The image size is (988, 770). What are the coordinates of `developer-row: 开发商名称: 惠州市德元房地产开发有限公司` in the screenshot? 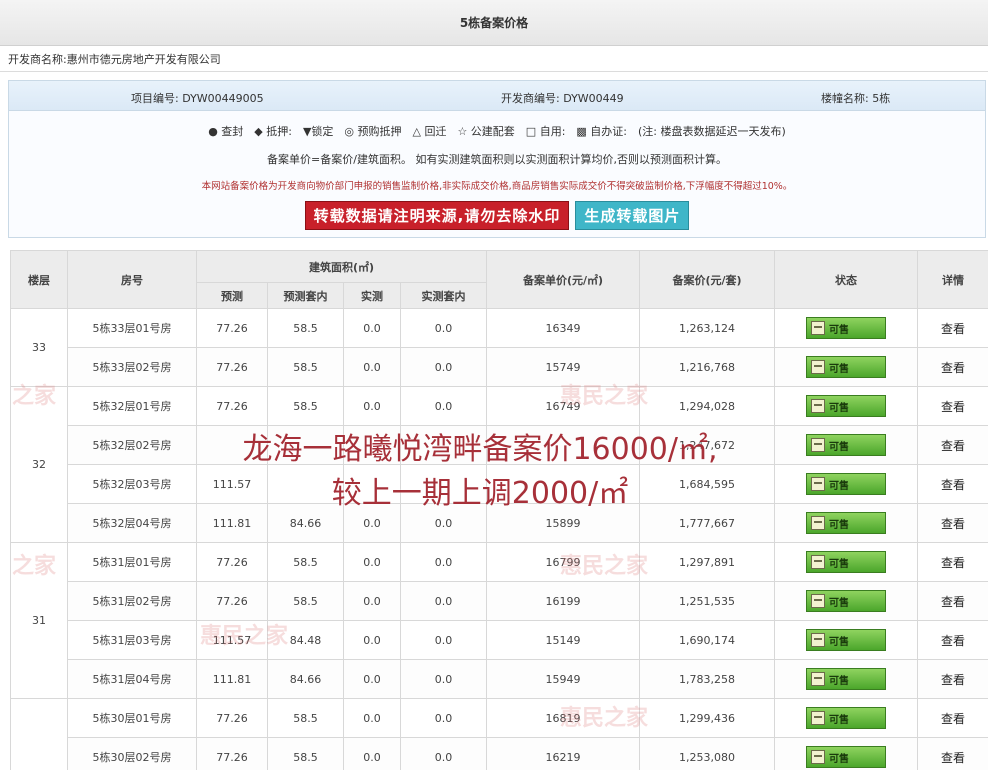 It's located at (494, 59).